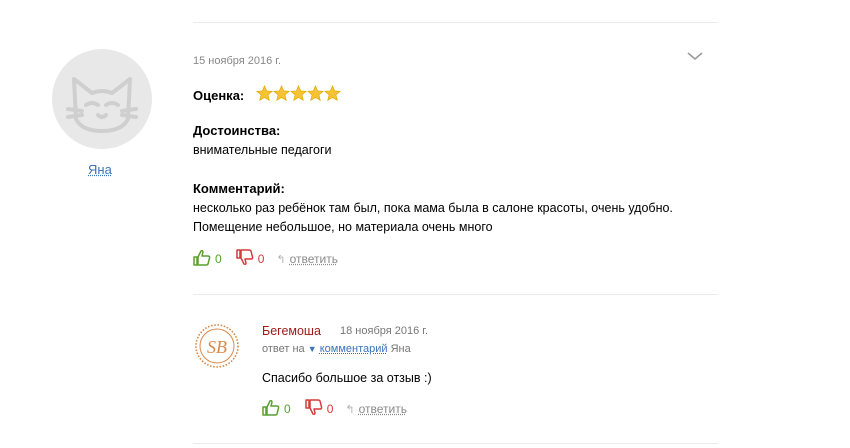  Describe the element at coordinates (455, 294) in the screenshot. I see `review-divider` at that location.